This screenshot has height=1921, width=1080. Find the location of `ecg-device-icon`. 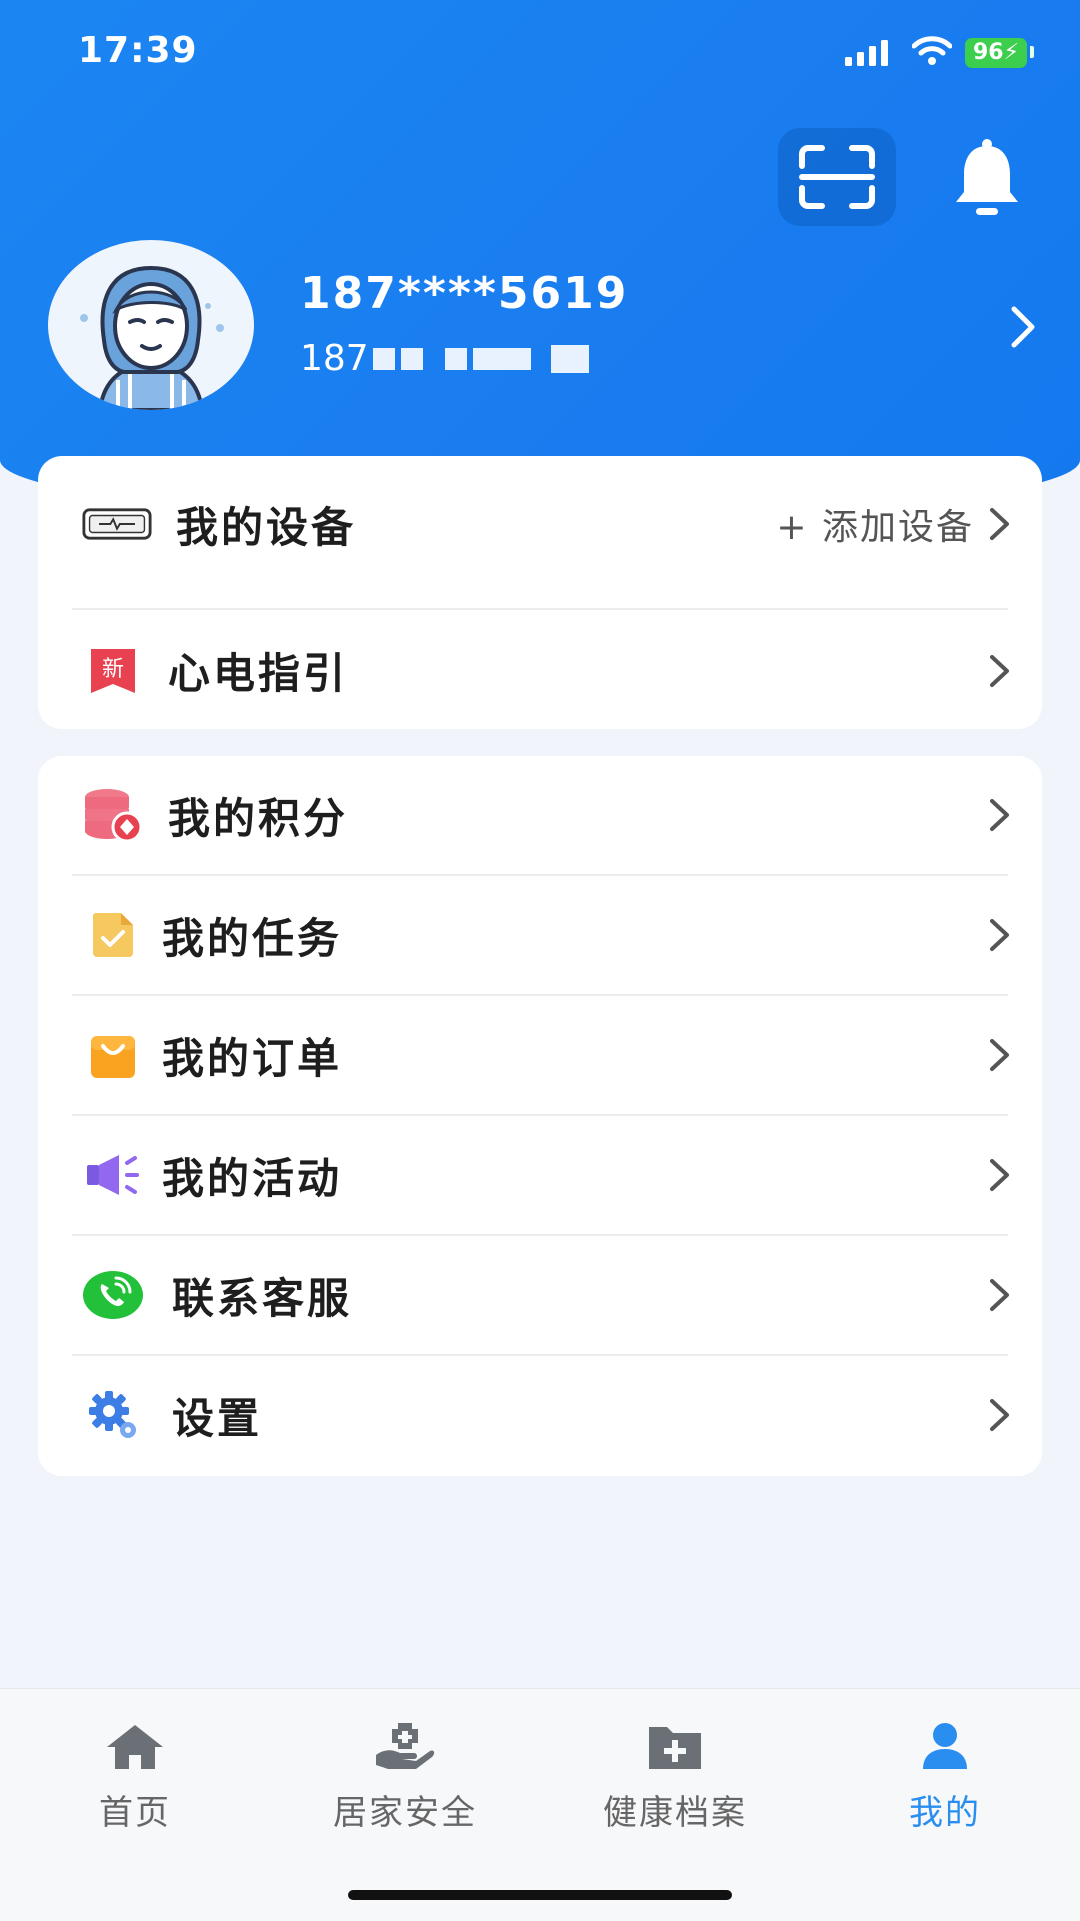

ecg-device-icon is located at coordinates (117, 524).